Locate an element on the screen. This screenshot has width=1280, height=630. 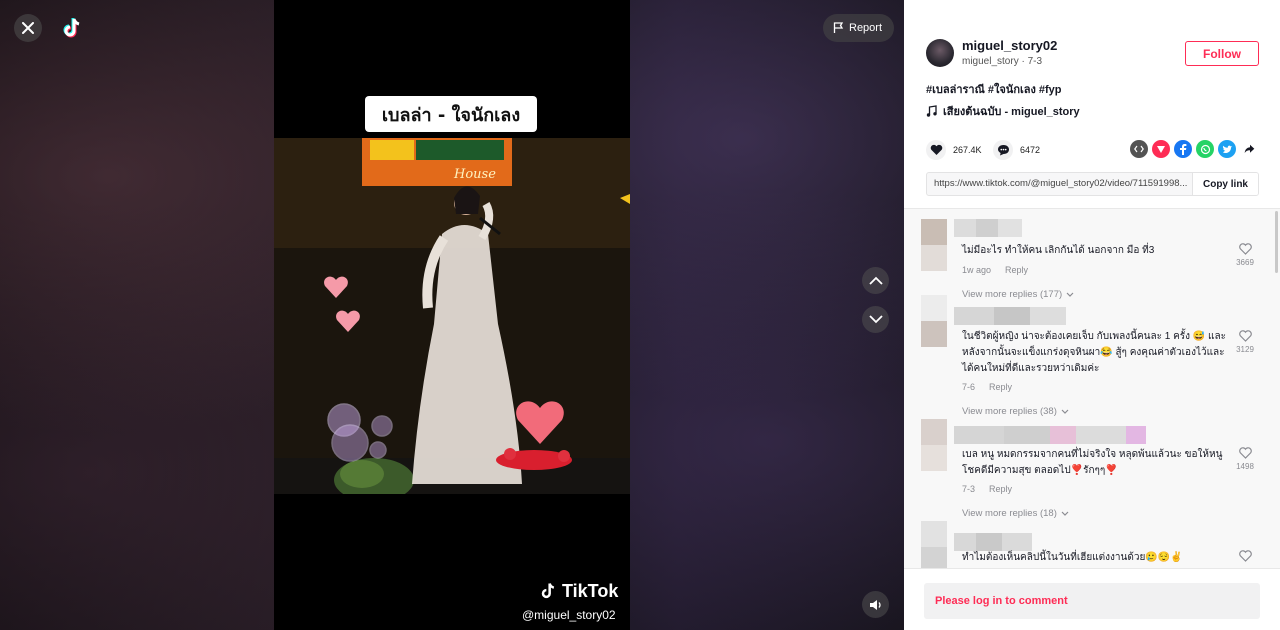
author-nickname: miguel_story is located at coordinates (990, 61).